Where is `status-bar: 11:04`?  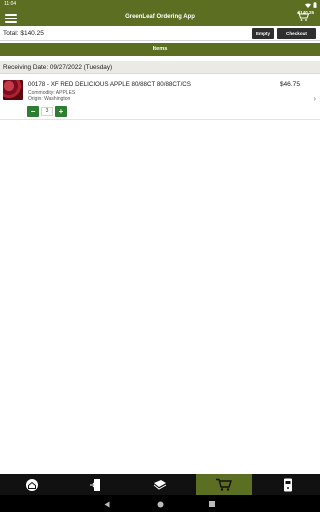
status-bar: 11:04 is located at coordinates (160, 4).